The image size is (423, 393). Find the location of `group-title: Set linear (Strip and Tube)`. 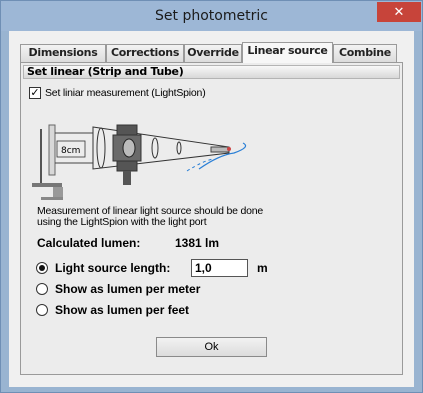

group-title: Set linear (Strip and Tube) is located at coordinates (211, 72).